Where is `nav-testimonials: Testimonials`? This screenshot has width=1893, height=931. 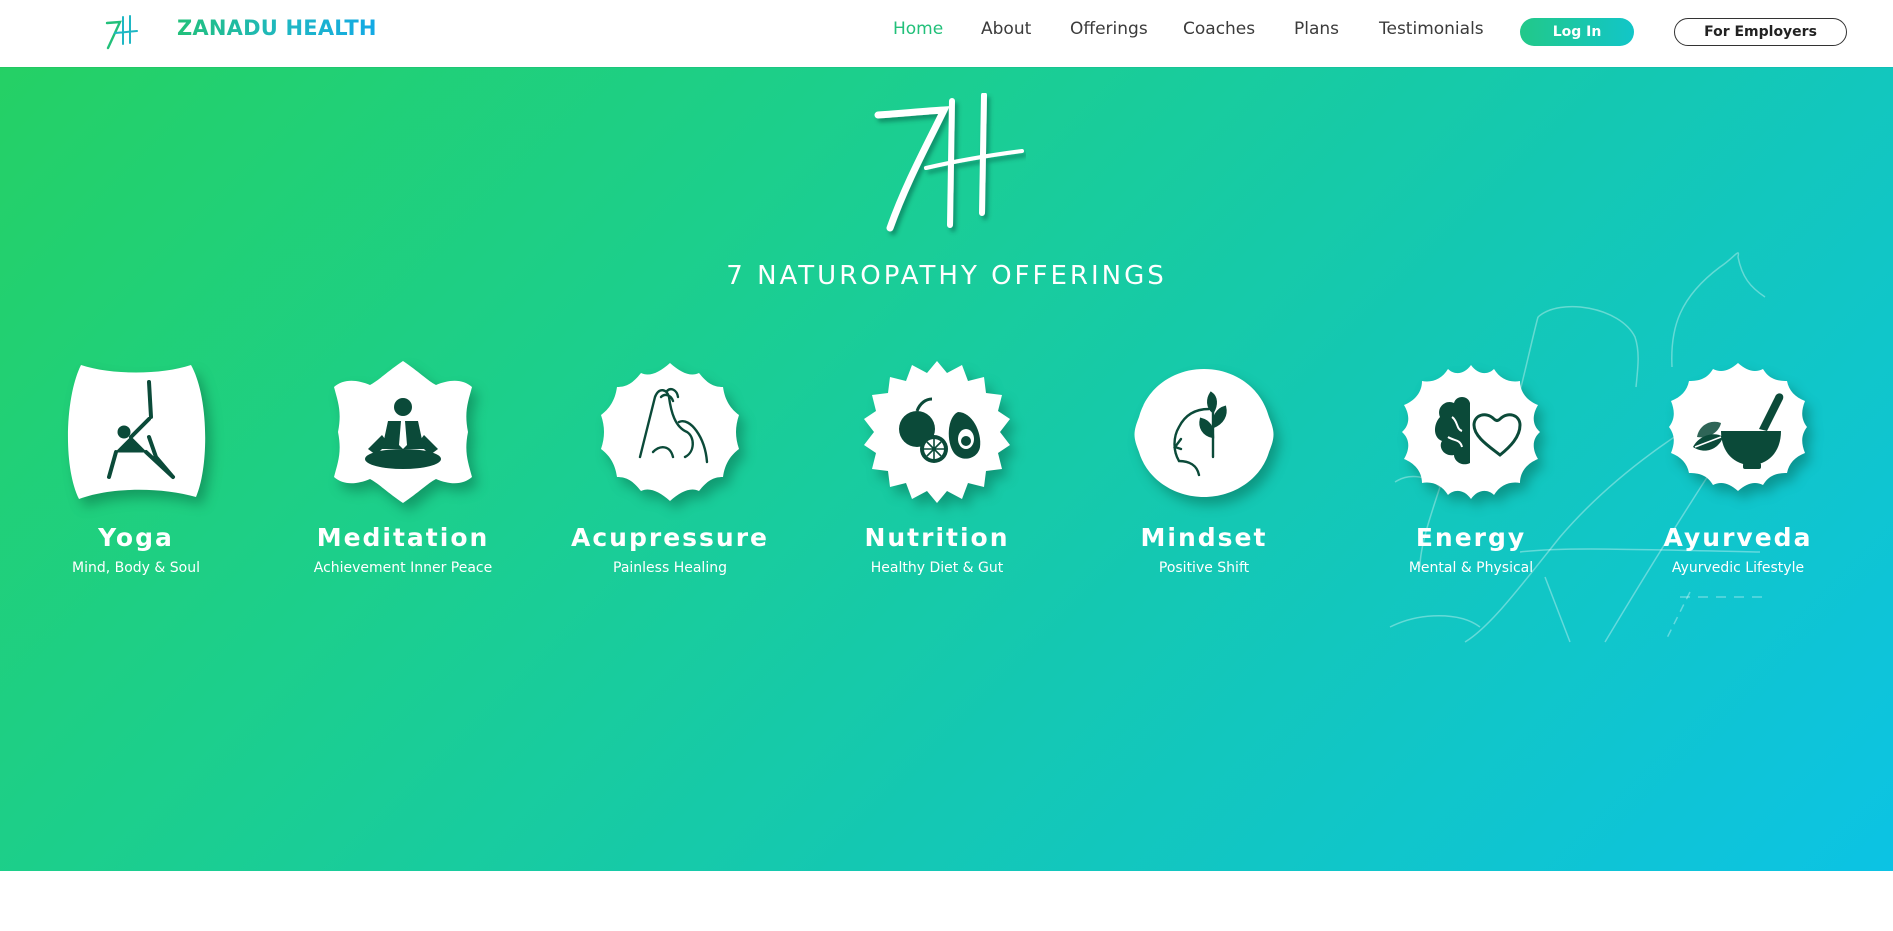
nav-testimonials: Testimonials is located at coordinates (1431, 29).